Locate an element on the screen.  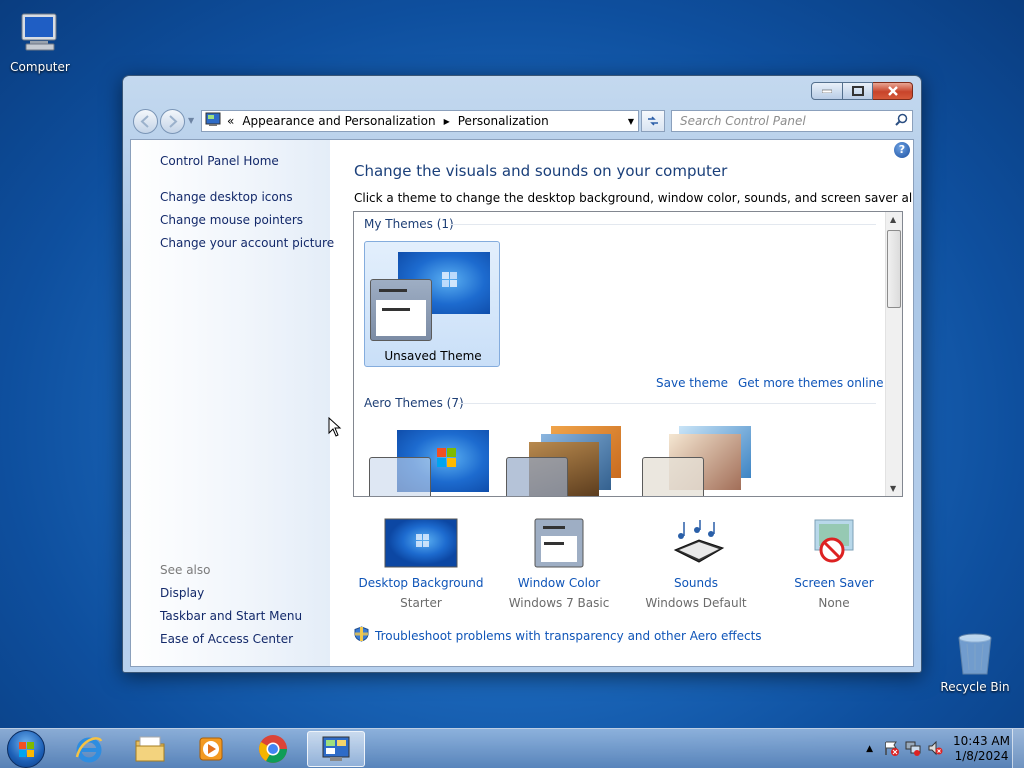
desktop-background-value: Starter is located at coordinates (421, 603).